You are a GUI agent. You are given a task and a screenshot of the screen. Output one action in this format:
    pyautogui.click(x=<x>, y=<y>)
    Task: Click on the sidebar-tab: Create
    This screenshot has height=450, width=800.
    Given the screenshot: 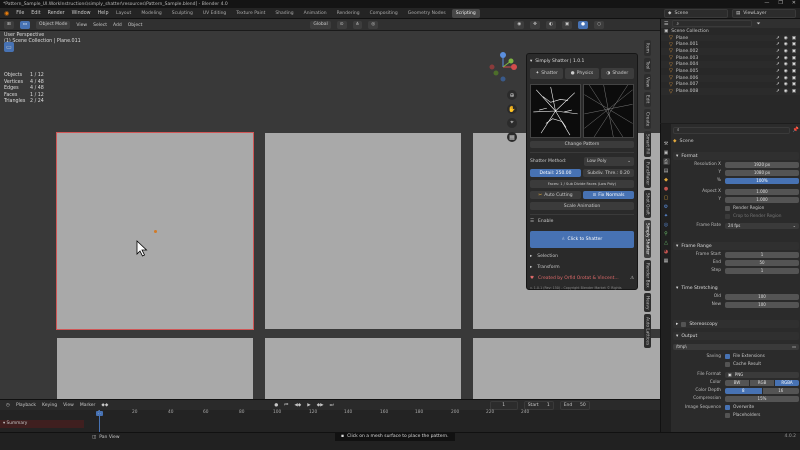 What is the action you would take?
    pyautogui.click(x=647, y=118)
    